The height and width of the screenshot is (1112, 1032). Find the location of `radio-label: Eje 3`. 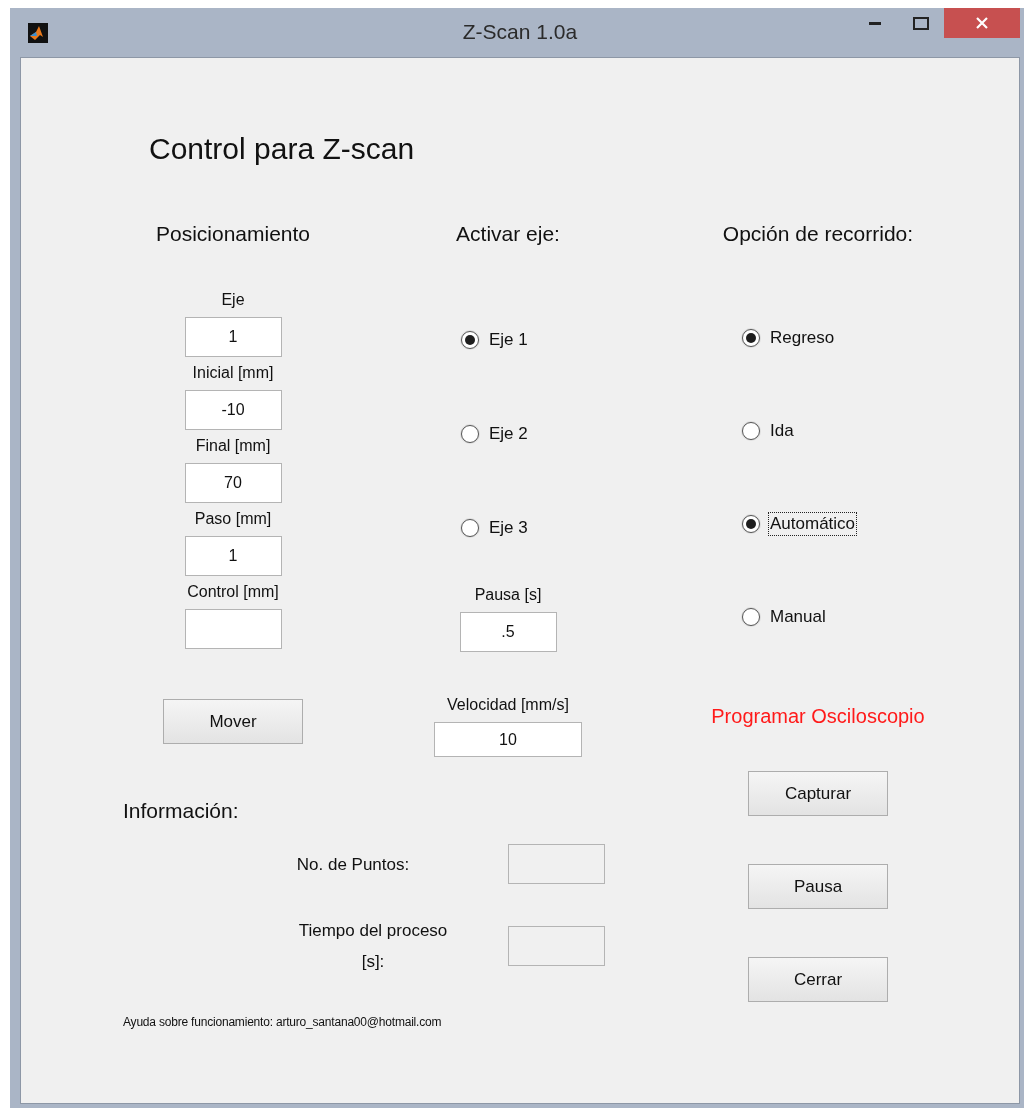

radio-label: Eje 3 is located at coordinates (508, 528).